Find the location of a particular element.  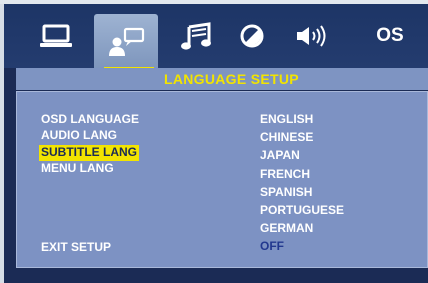

tab-video is located at coordinates (252, 36).